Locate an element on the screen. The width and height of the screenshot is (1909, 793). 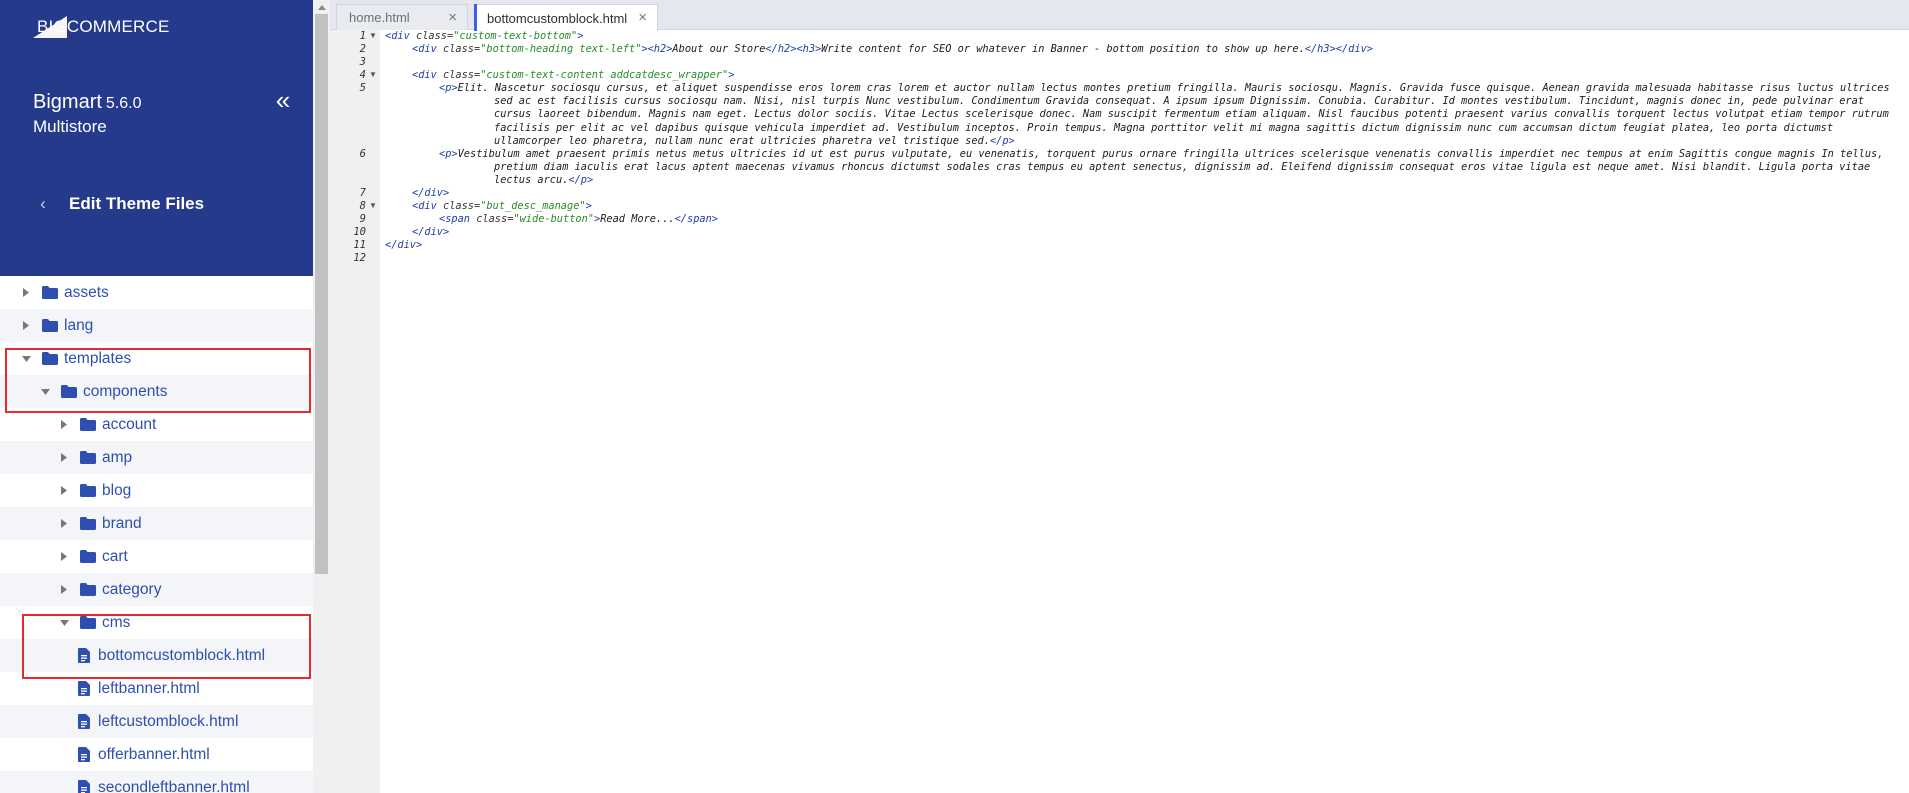
tree-item-label: offerbanner.html is located at coordinates (154, 754).